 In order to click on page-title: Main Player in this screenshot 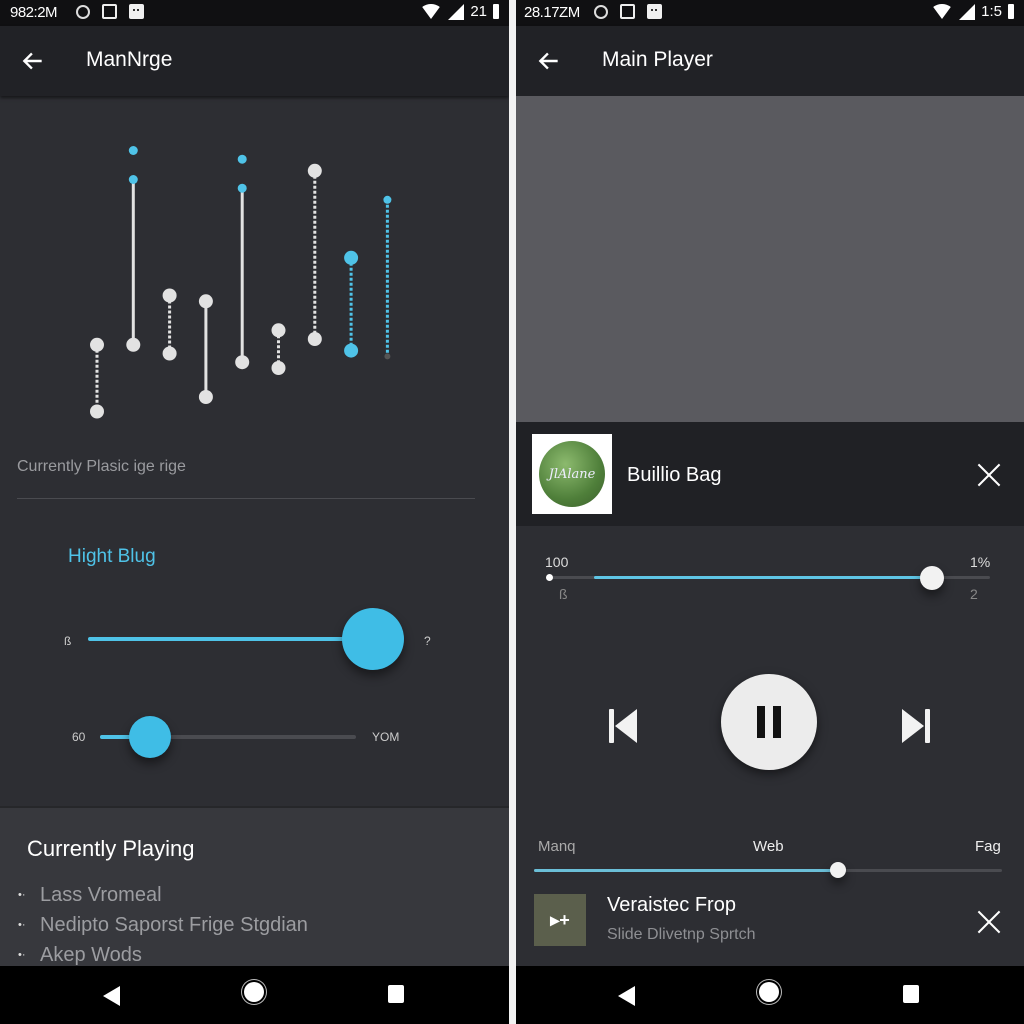, I will do `click(657, 59)`.